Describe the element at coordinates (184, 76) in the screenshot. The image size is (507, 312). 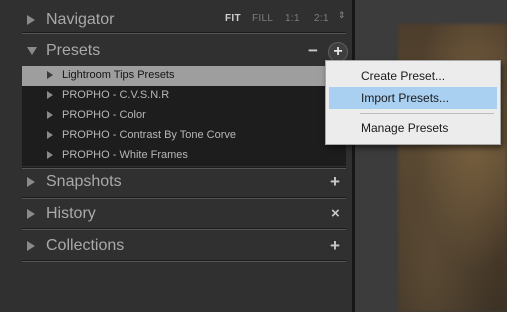
I see `preset-folder: Lightroom Tips Presets` at that location.